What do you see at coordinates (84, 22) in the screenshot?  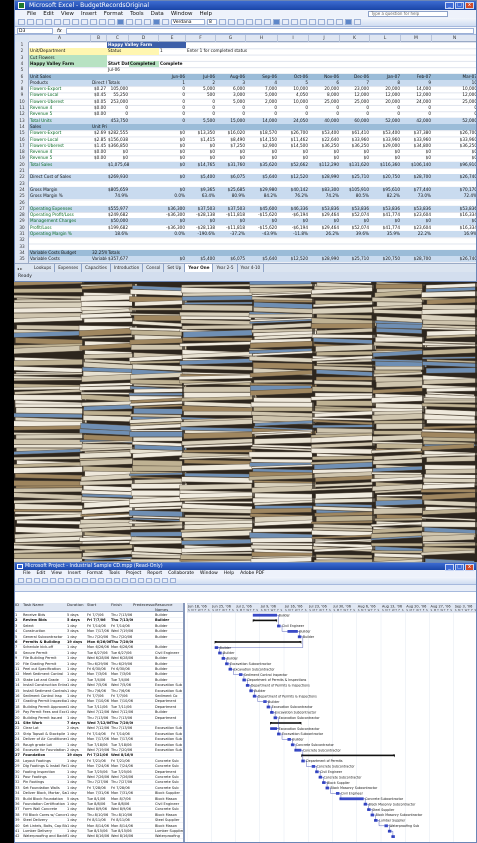 I see `copy-icon` at bounding box center [84, 22].